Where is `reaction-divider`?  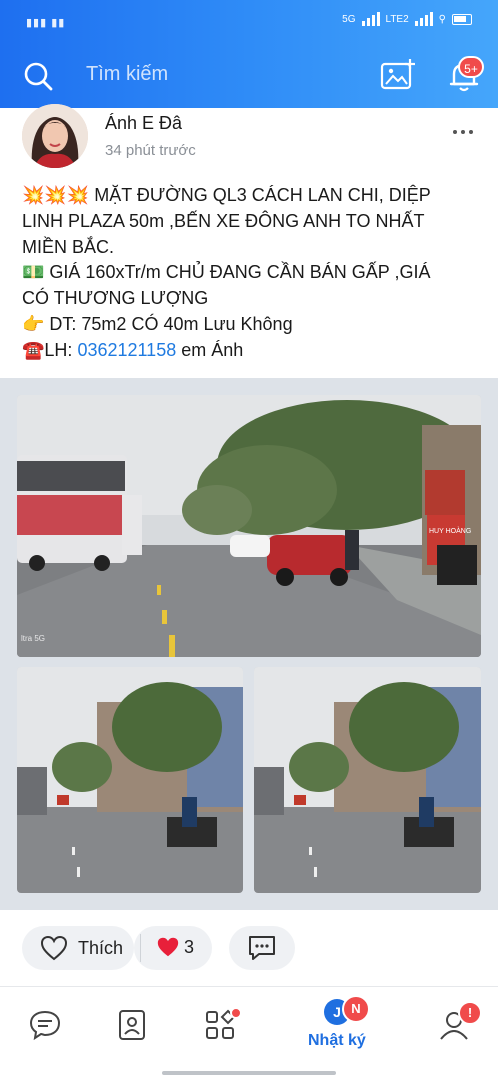 reaction-divider is located at coordinates (140, 948).